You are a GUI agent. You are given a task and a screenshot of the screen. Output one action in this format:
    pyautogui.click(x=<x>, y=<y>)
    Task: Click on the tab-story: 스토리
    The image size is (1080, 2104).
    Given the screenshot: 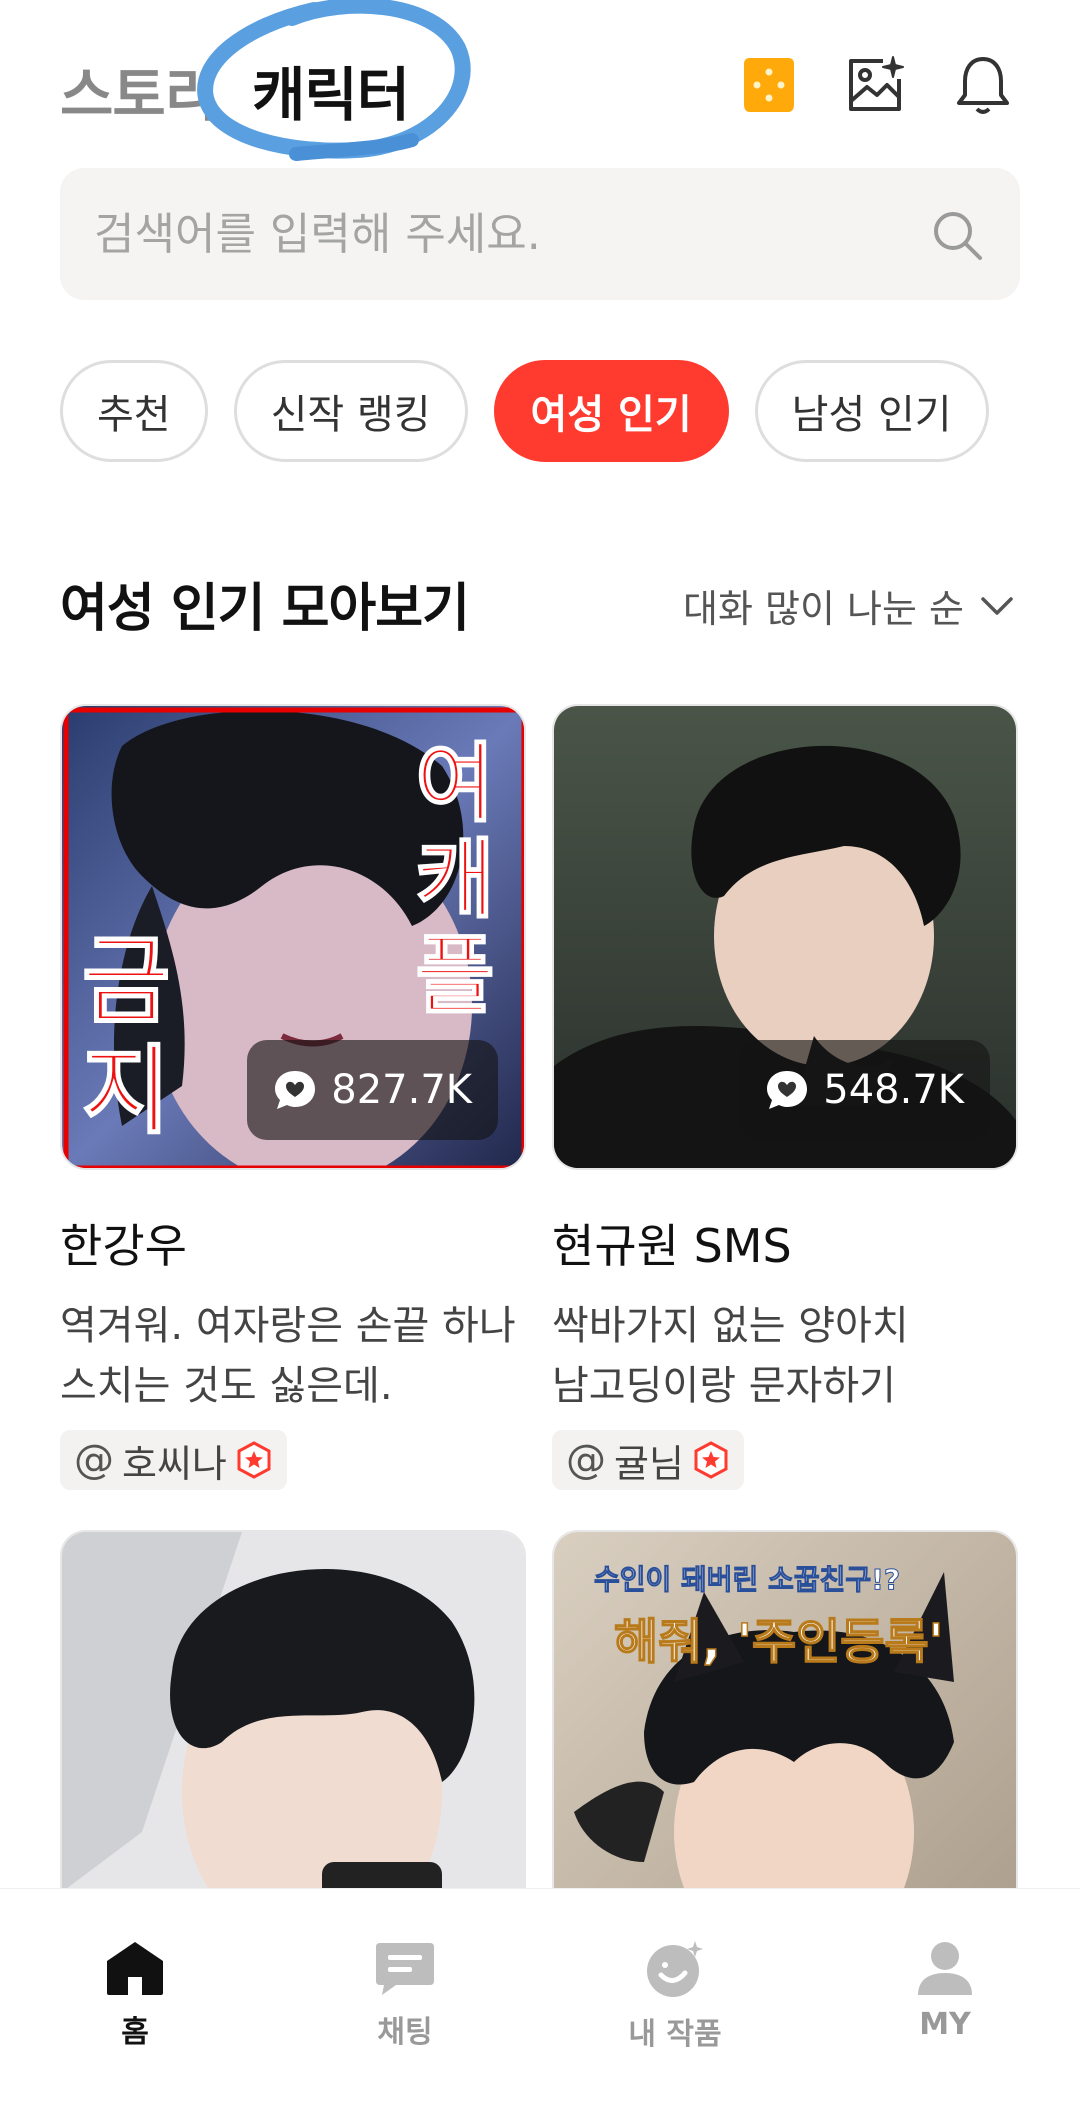 What is the action you would take?
    pyautogui.click(x=139, y=90)
    